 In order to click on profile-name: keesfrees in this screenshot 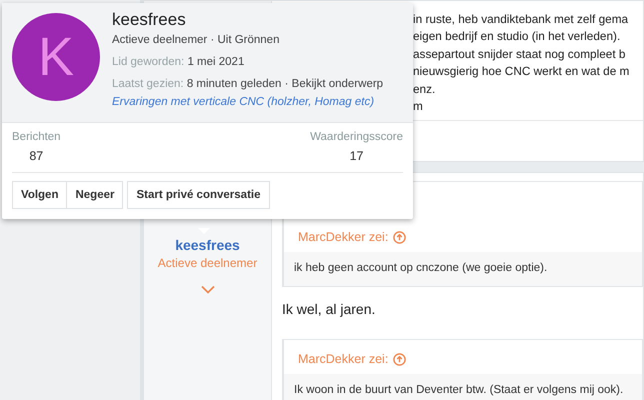, I will do `click(149, 20)`.